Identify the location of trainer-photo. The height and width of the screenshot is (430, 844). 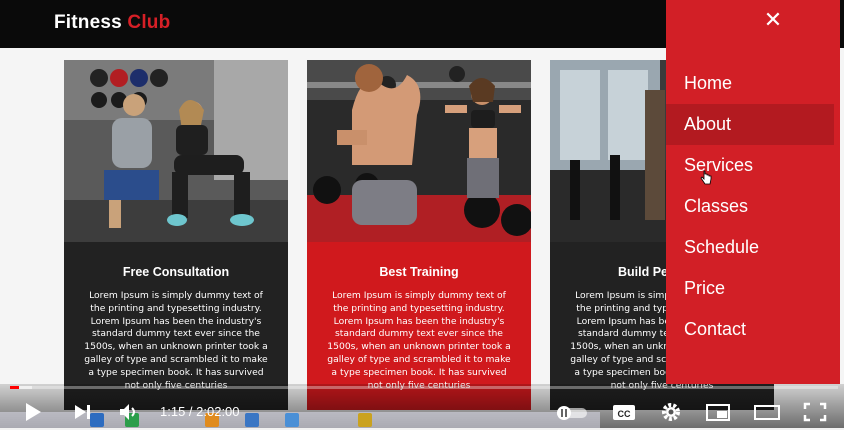
(176, 151).